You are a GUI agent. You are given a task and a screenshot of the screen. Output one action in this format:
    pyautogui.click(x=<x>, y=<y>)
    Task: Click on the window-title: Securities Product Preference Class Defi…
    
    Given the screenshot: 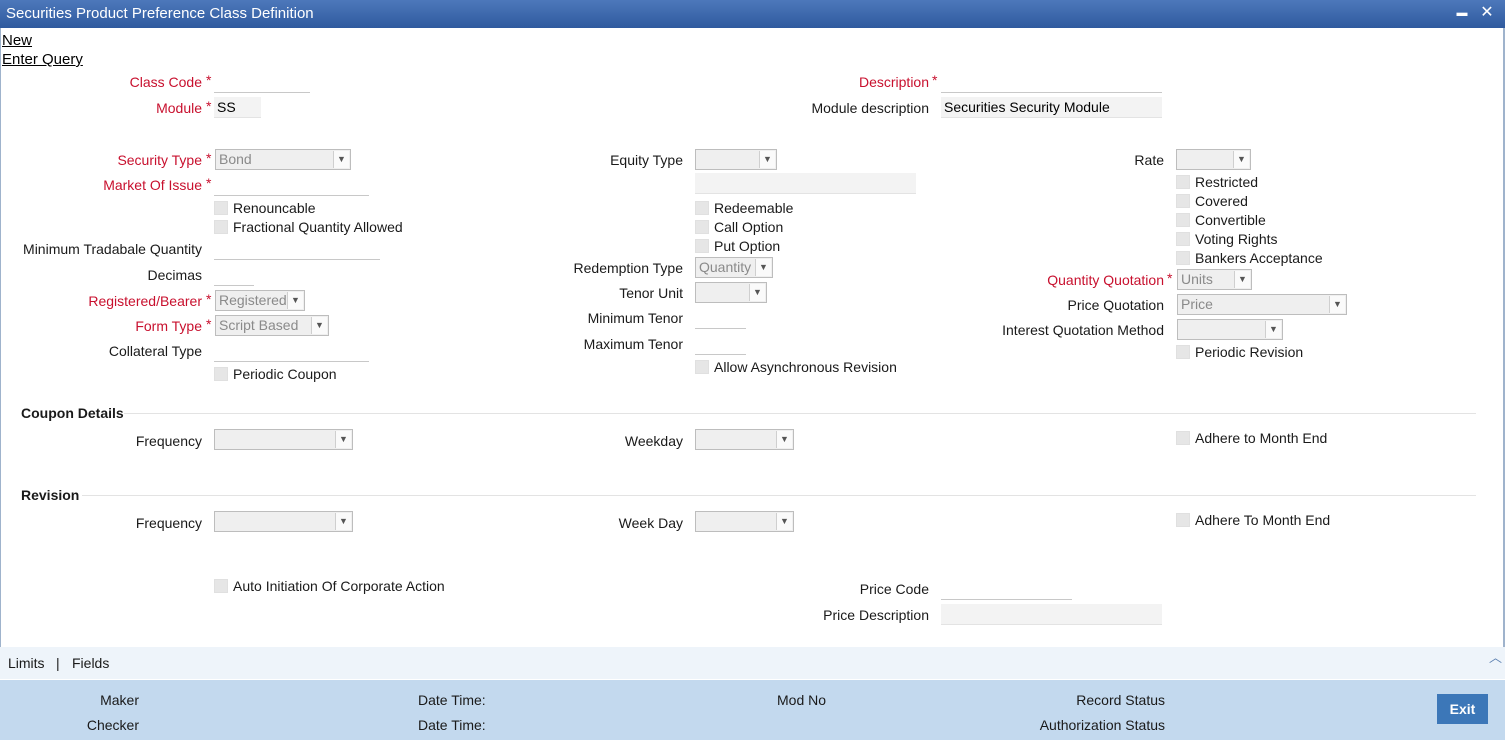 What is the action you would take?
    pyautogui.click(x=160, y=13)
    